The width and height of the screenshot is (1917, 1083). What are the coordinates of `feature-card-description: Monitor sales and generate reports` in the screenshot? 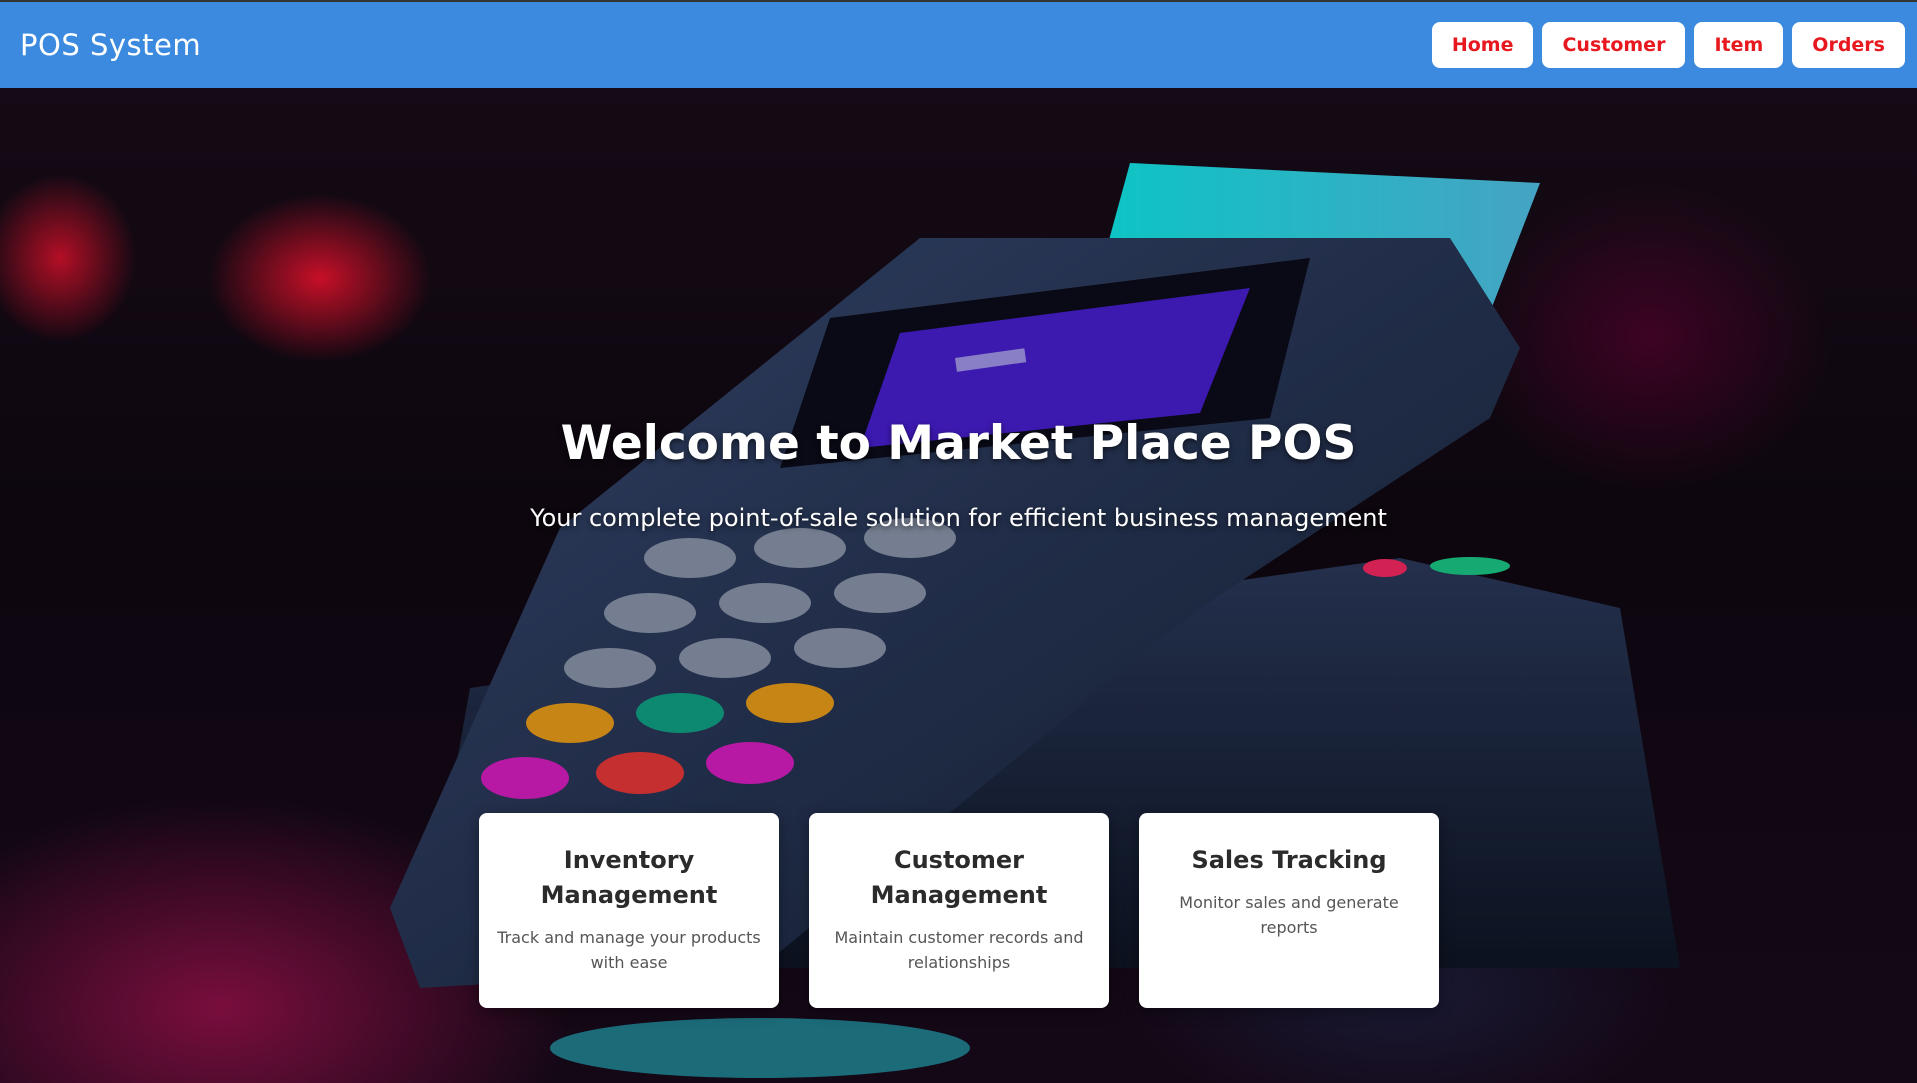 It's located at (1289, 915).